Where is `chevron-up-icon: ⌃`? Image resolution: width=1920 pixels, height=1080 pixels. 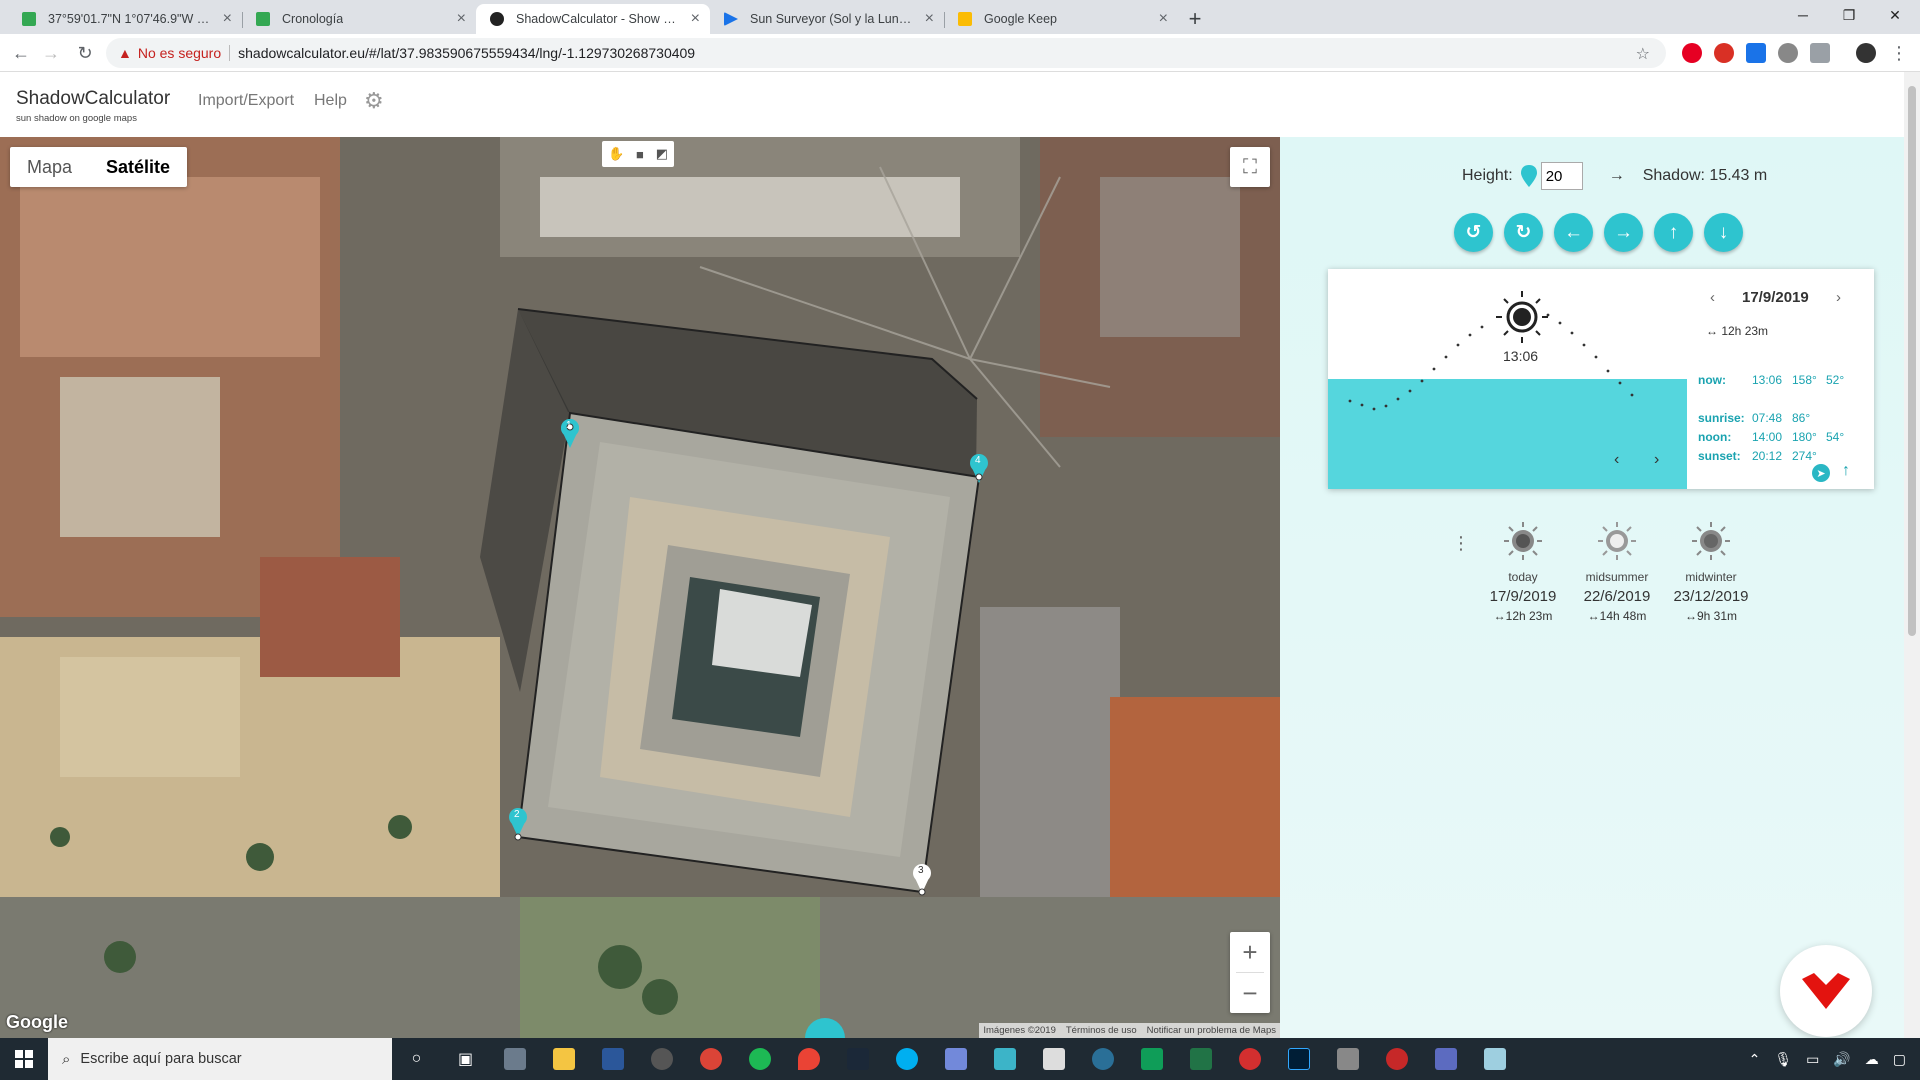
chevron-up-icon: ⌃ is located at coordinates (1755, 1059).